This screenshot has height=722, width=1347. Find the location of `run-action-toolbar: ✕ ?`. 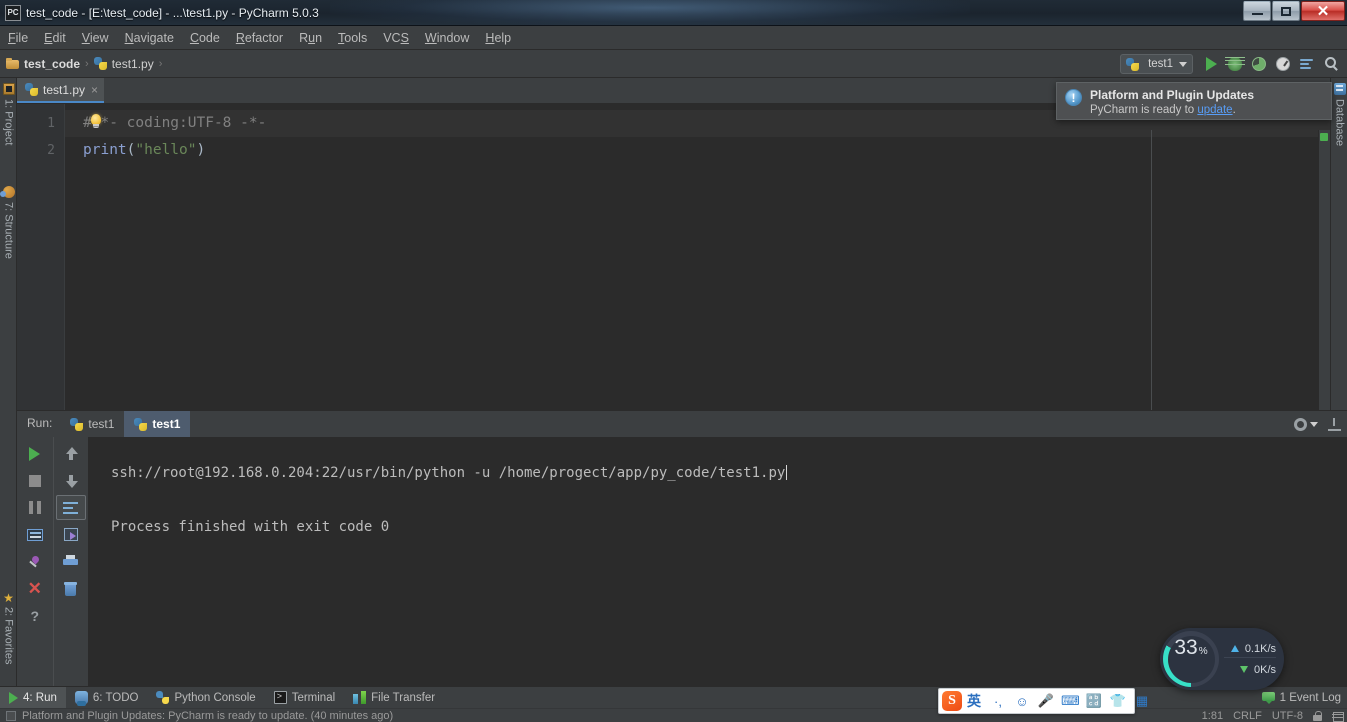

run-action-toolbar: ✕ ? is located at coordinates (53, 562).